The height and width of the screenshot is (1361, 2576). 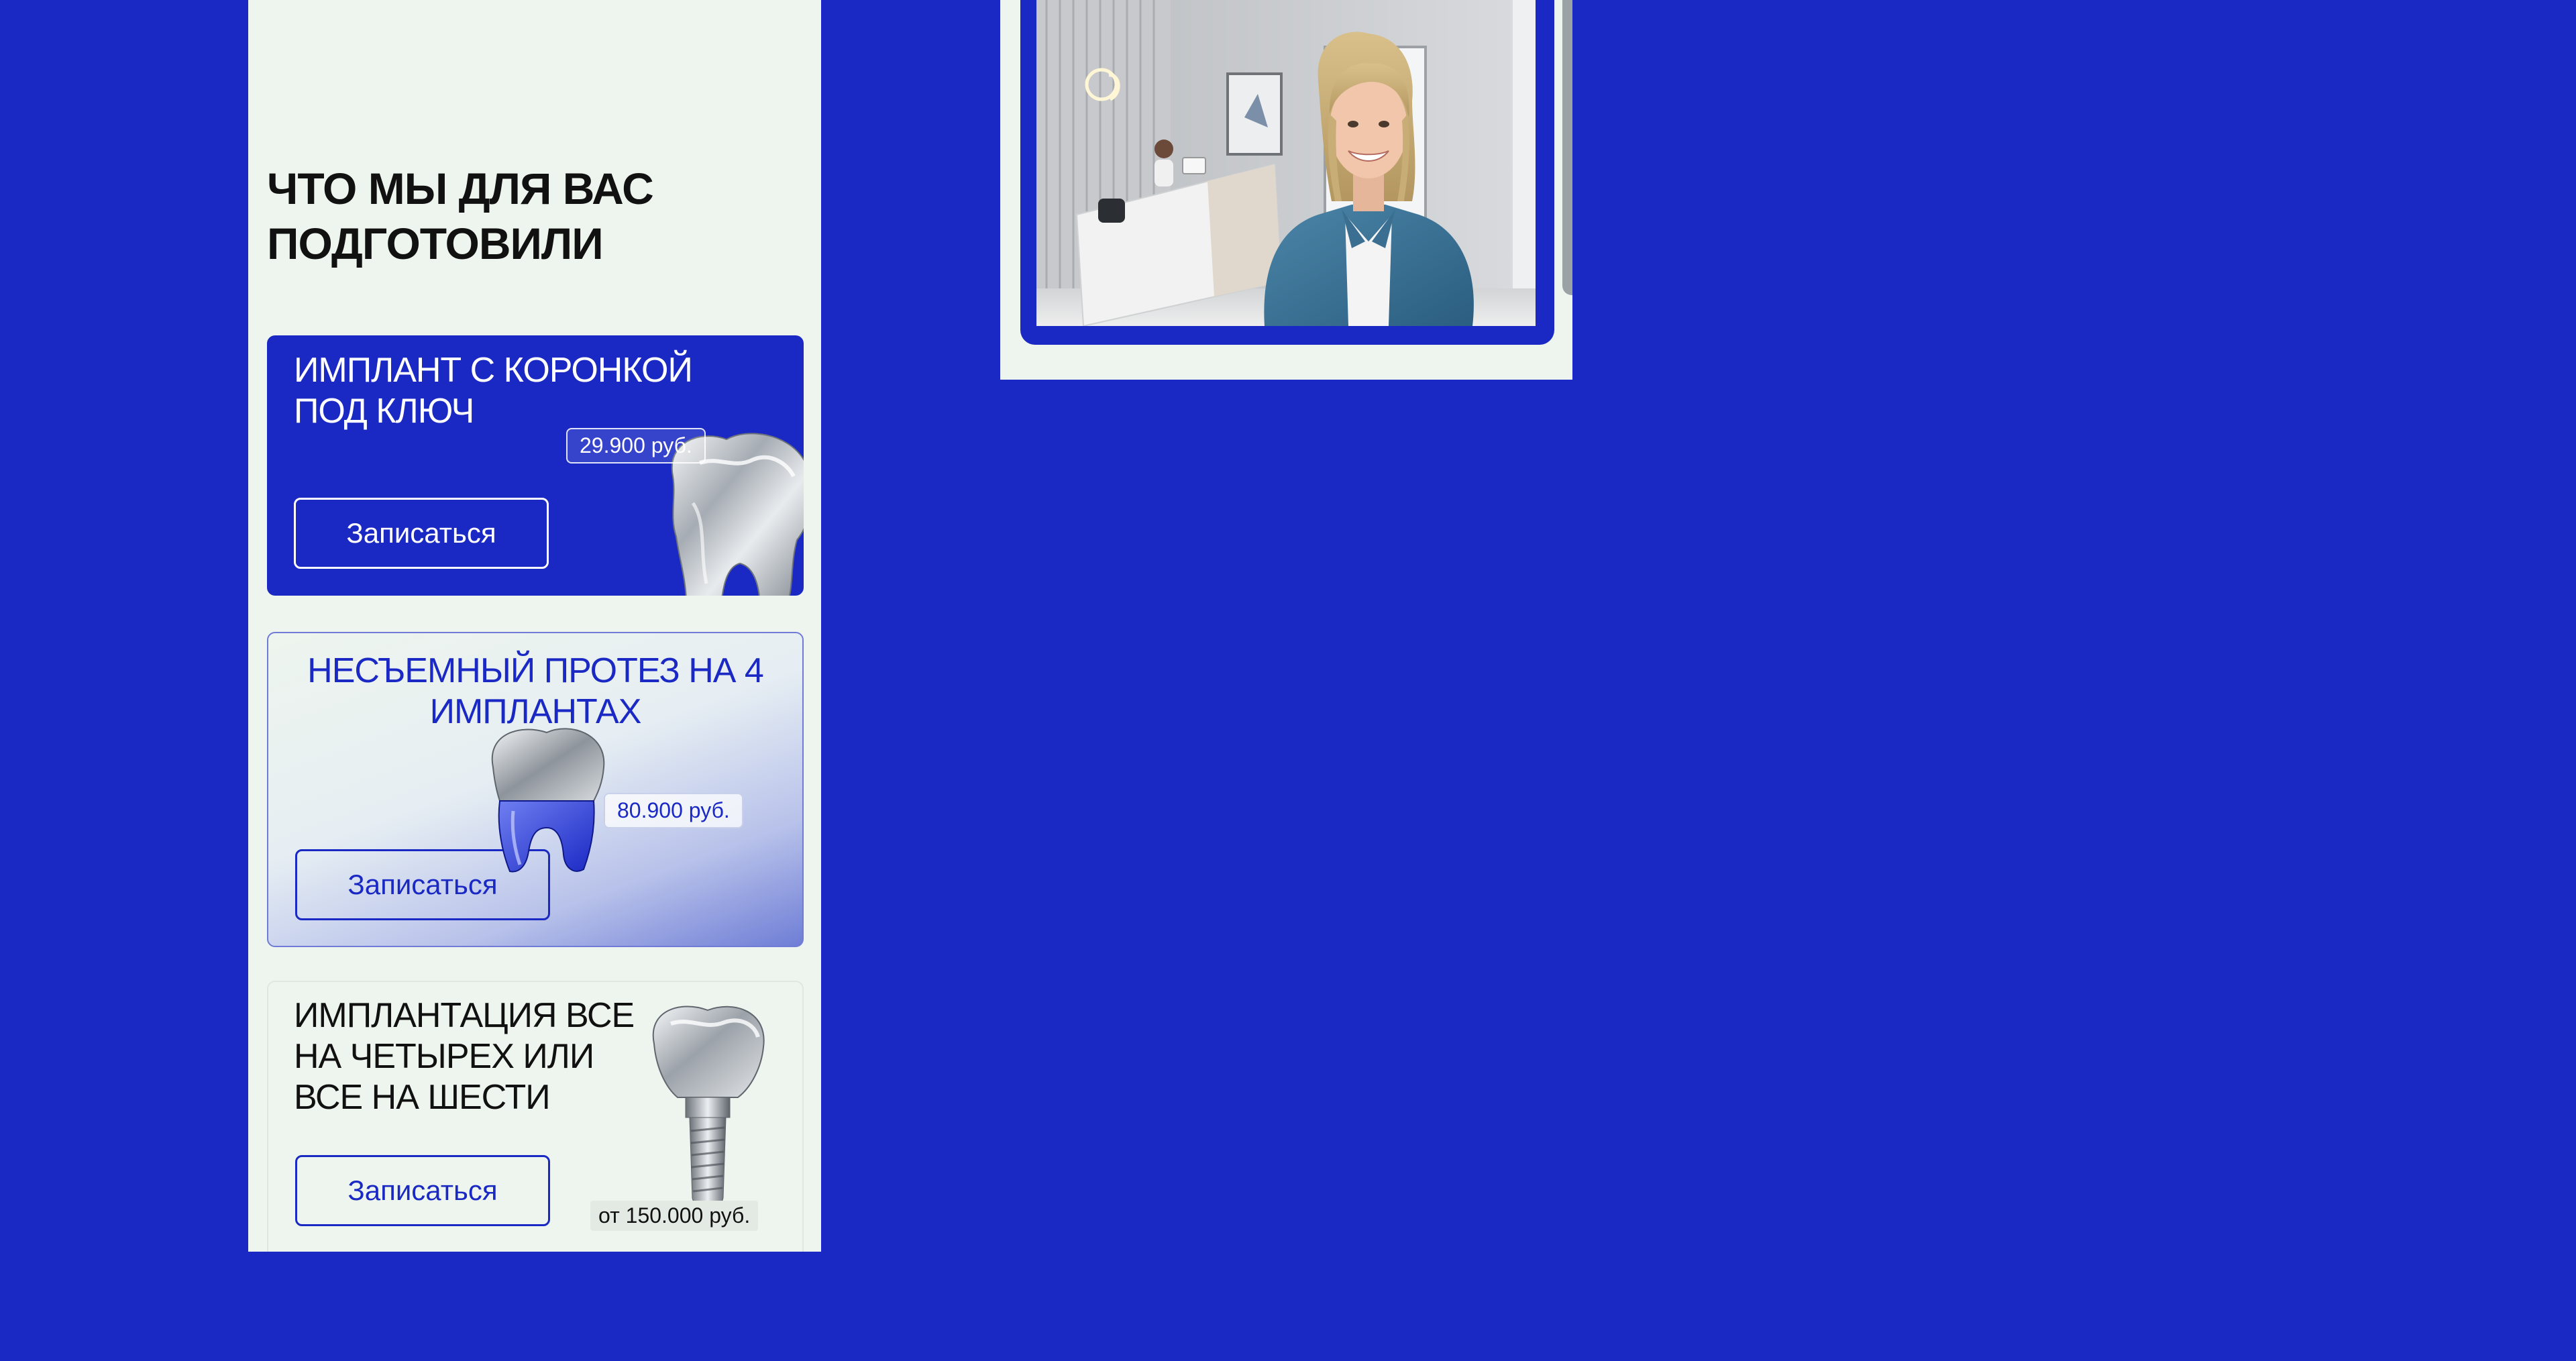 I want to click on photo-frame, so click(x=1287, y=173).